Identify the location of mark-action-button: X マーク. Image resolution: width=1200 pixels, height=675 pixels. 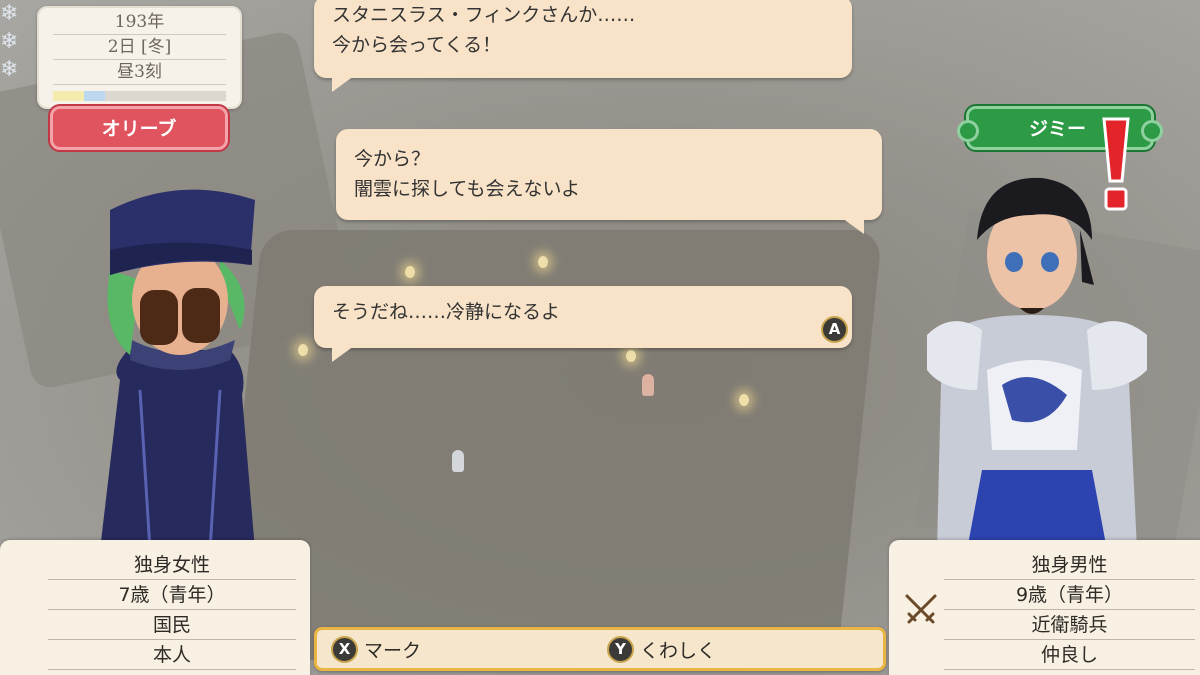
(376, 649).